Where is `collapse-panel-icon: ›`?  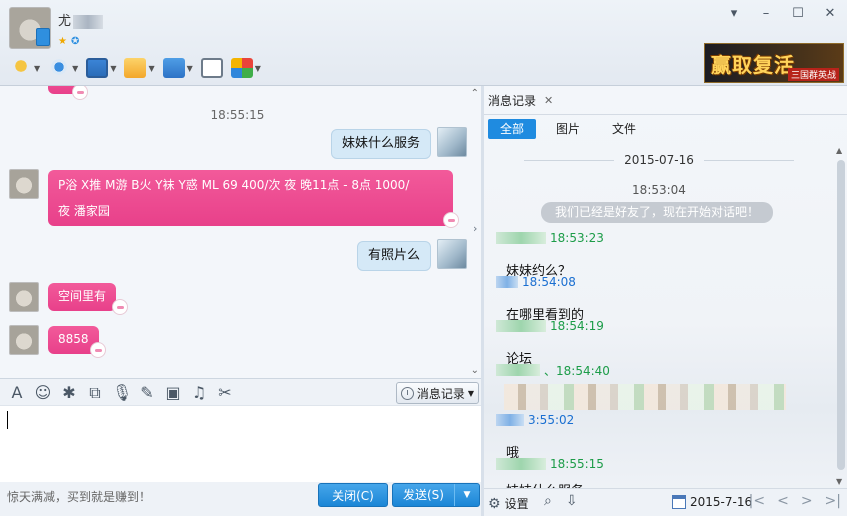
collapse-panel-icon: › is located at coordinates (475, 228).